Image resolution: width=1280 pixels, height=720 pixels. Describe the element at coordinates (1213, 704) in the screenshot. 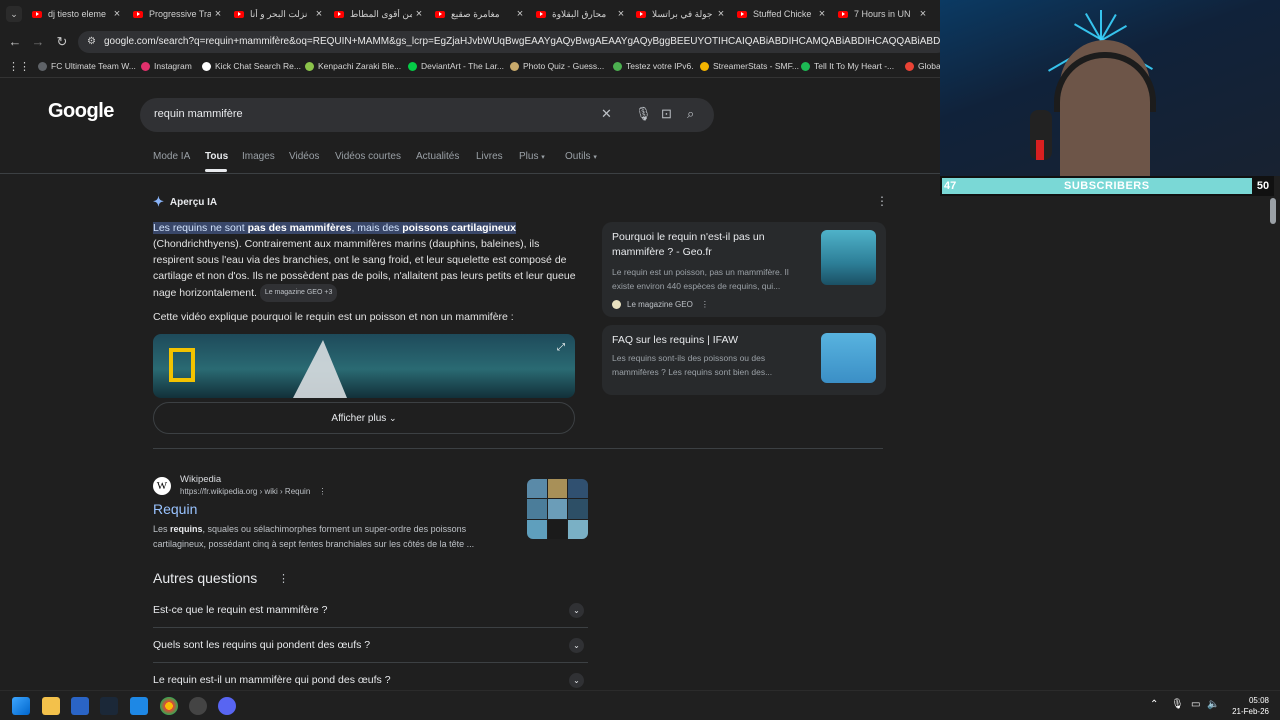

I see `volume-icon: 🔈` at that location.